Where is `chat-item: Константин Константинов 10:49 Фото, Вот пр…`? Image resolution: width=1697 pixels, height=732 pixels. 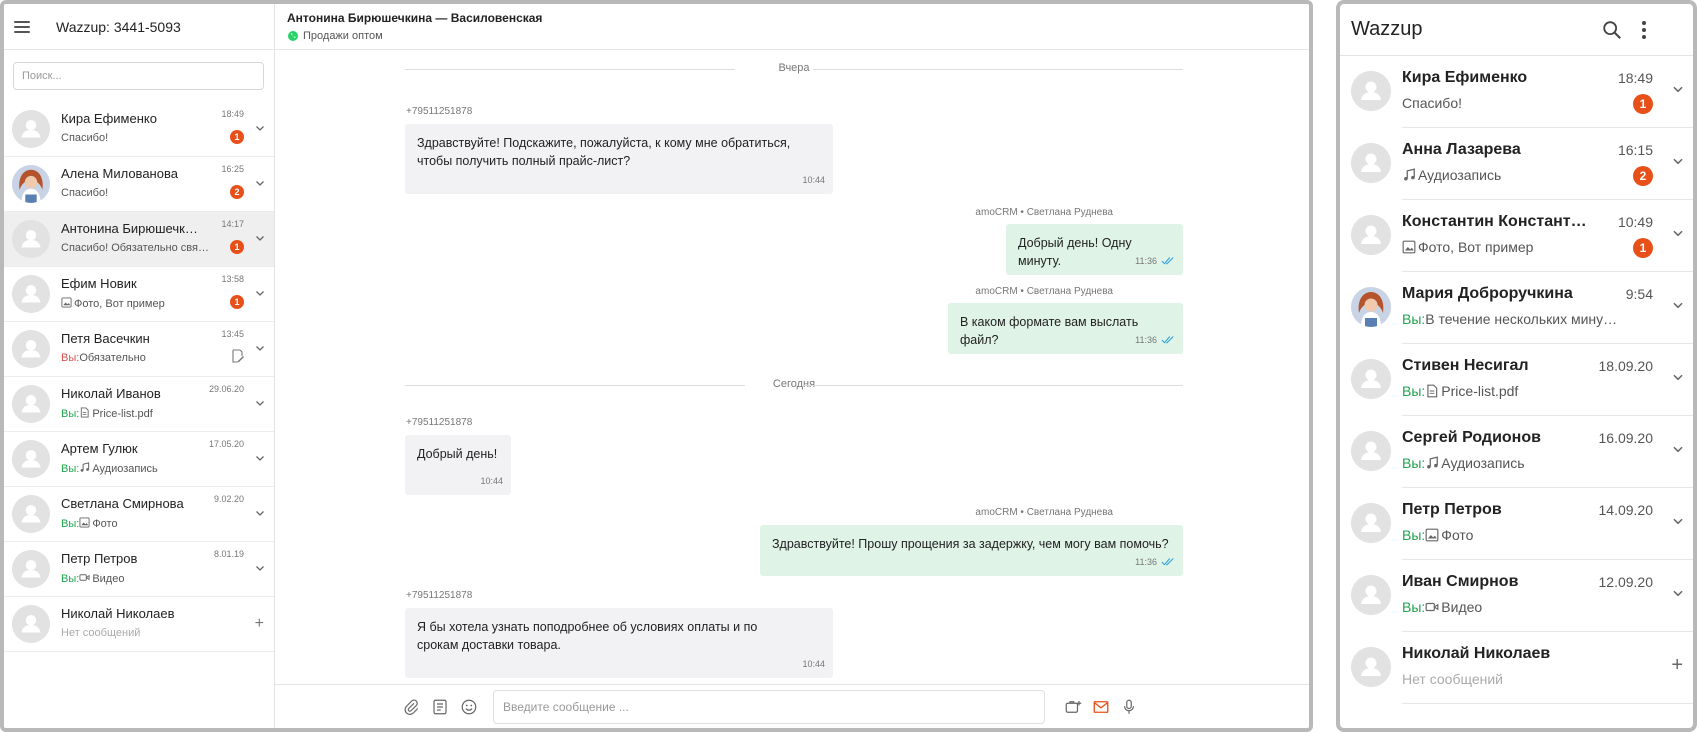 chat-item: Константин Константинов 10:49 Фото, Вот пр… is located at coordinates (1516, 236).